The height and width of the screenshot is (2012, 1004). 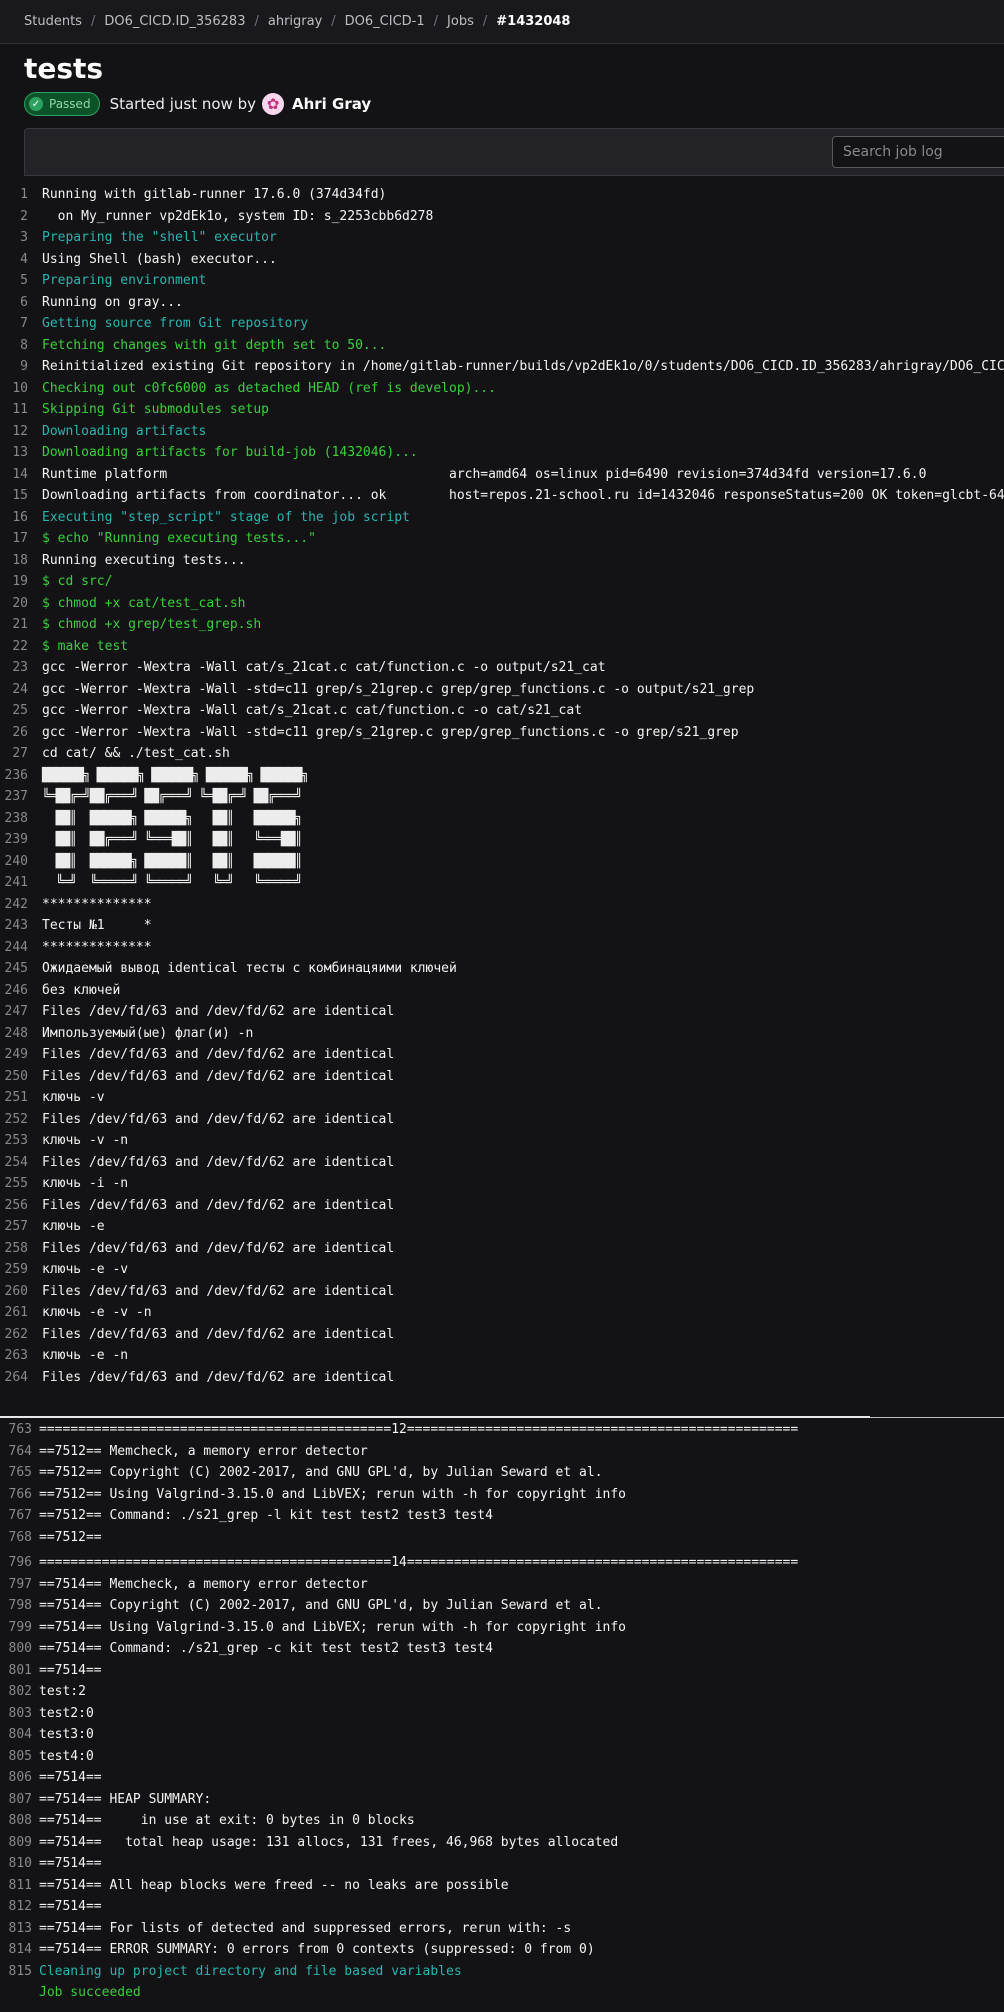 I want to click on line-number: 13, so click(x=14, y=453).